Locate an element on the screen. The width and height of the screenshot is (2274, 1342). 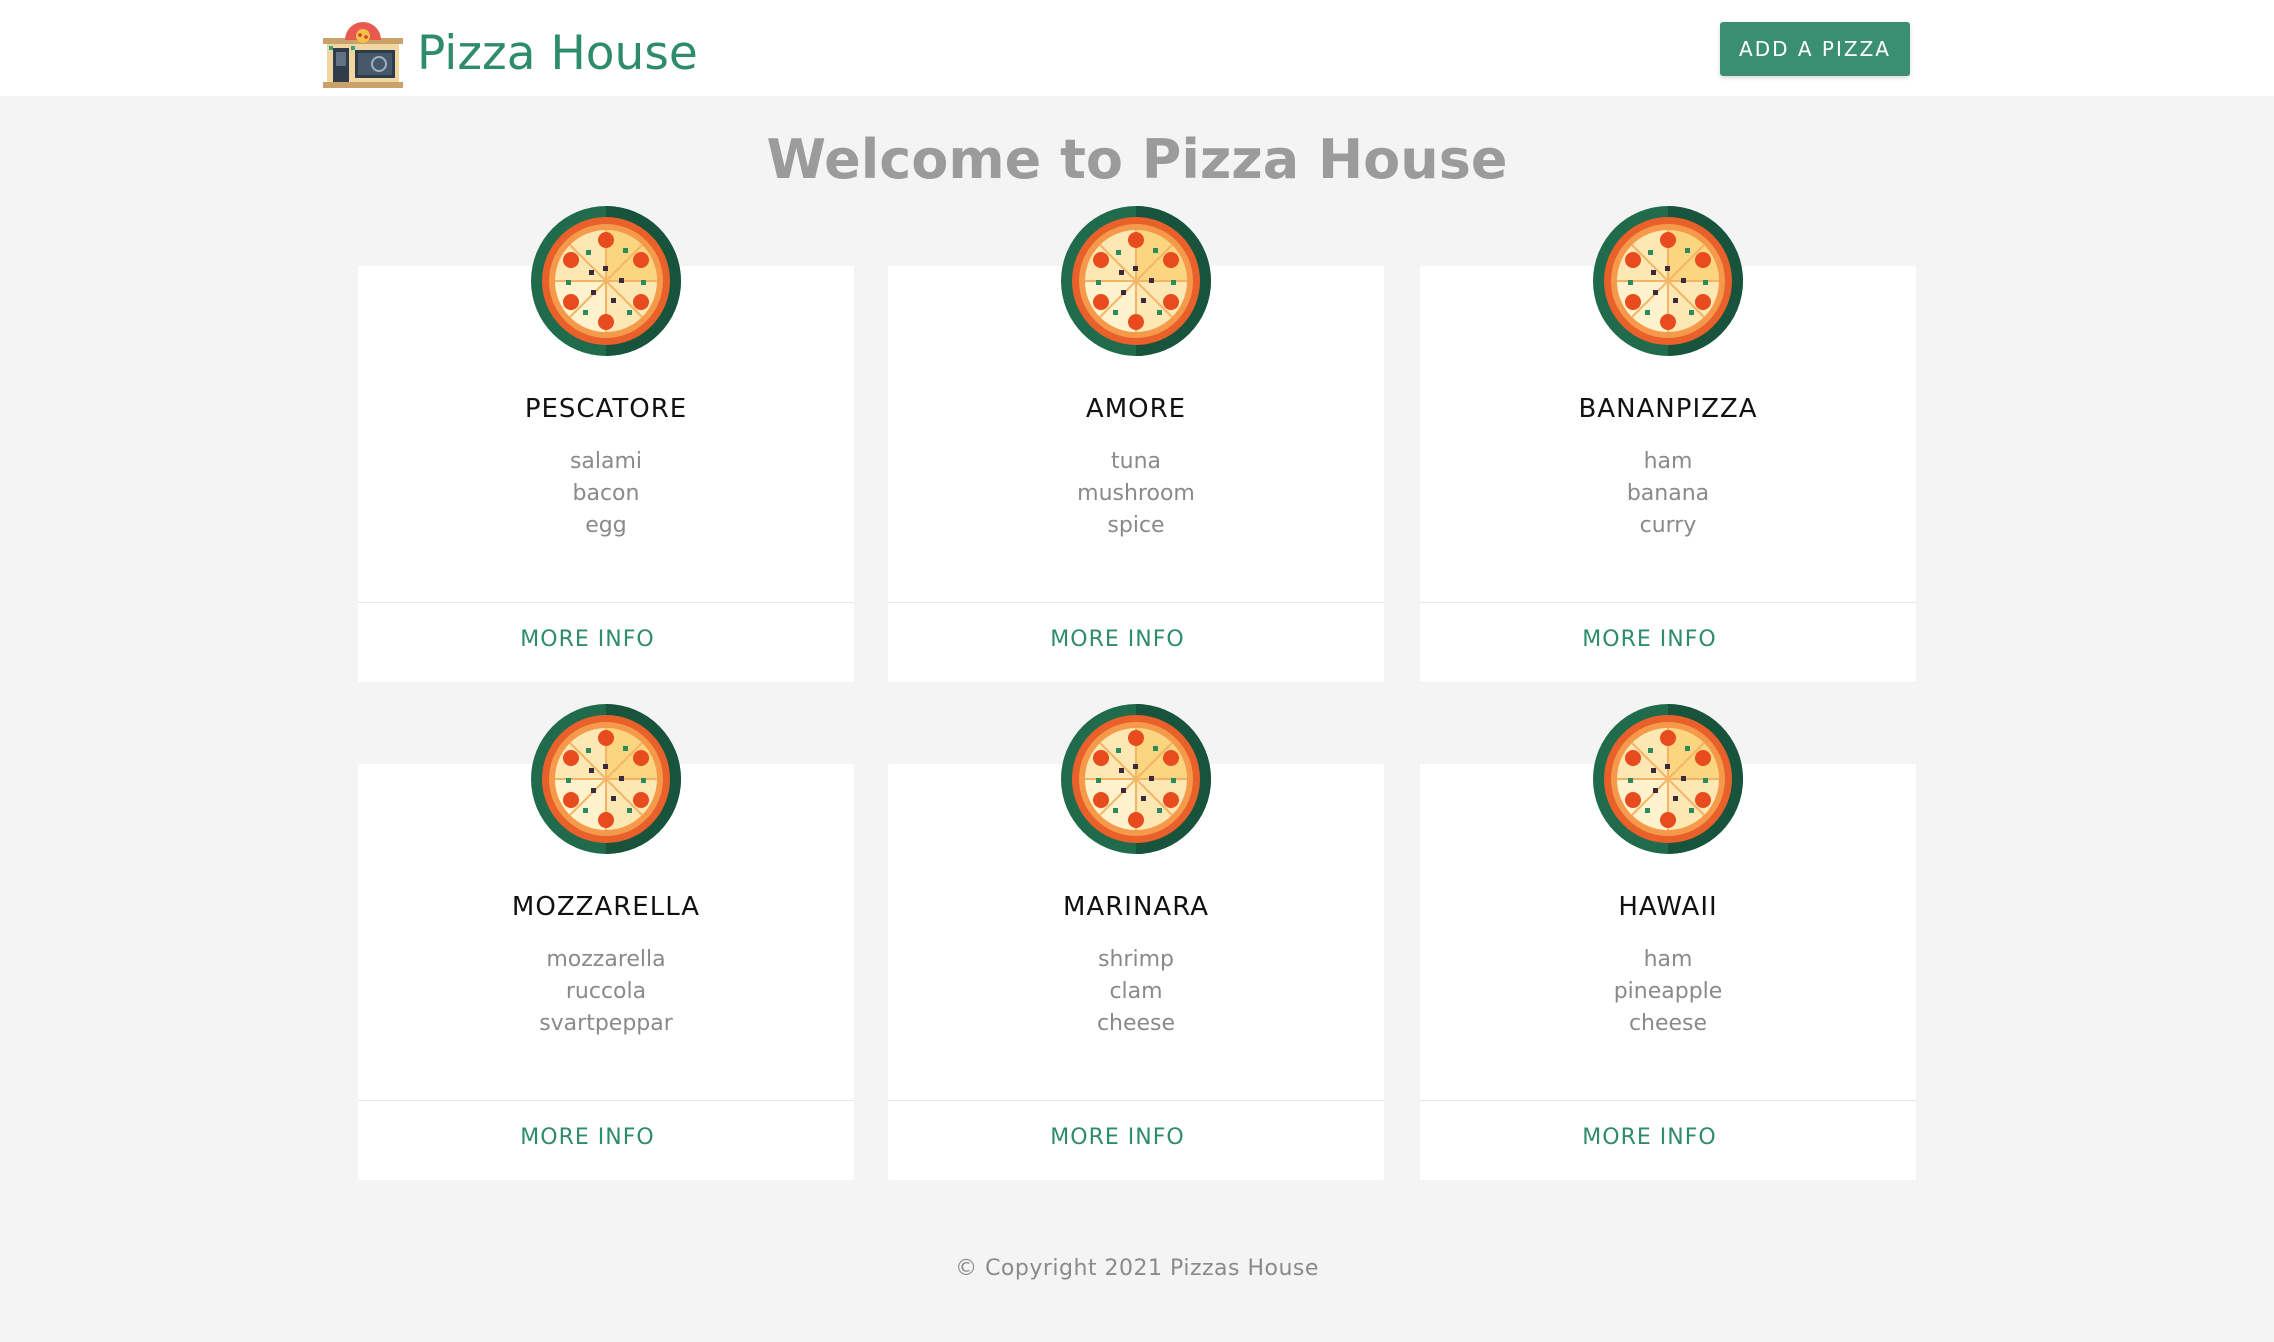
ingredient: bacon is located at coordinates (606, 493).